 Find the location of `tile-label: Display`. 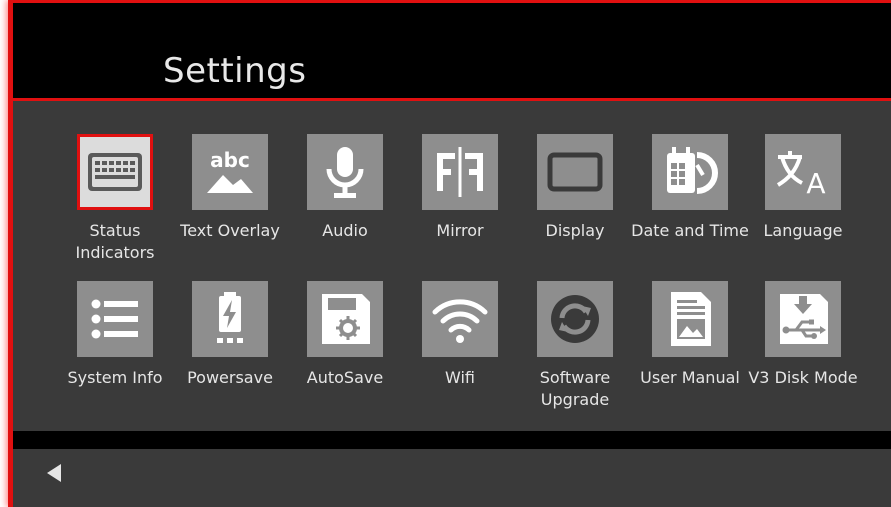

tile-label: Display is located at coordinates (575, 230).